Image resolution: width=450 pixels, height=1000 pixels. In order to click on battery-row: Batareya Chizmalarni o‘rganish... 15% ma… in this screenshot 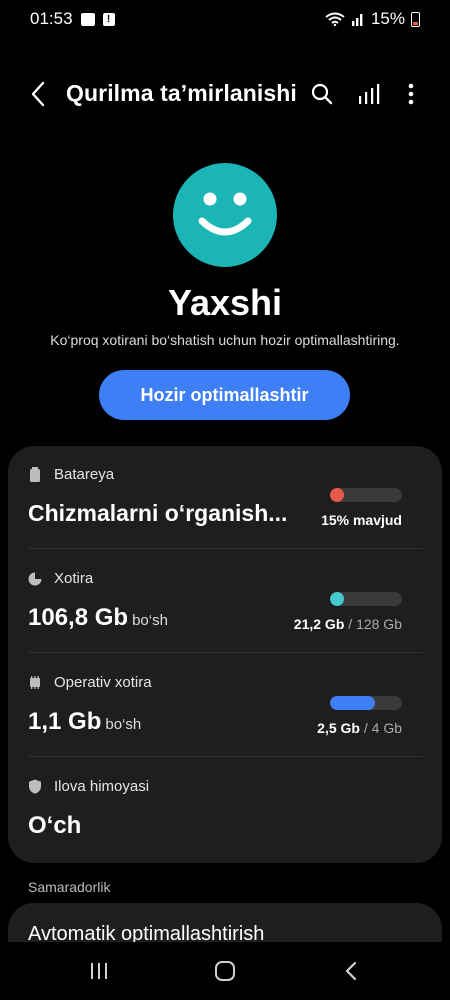, I will do `click(225, 507)`.